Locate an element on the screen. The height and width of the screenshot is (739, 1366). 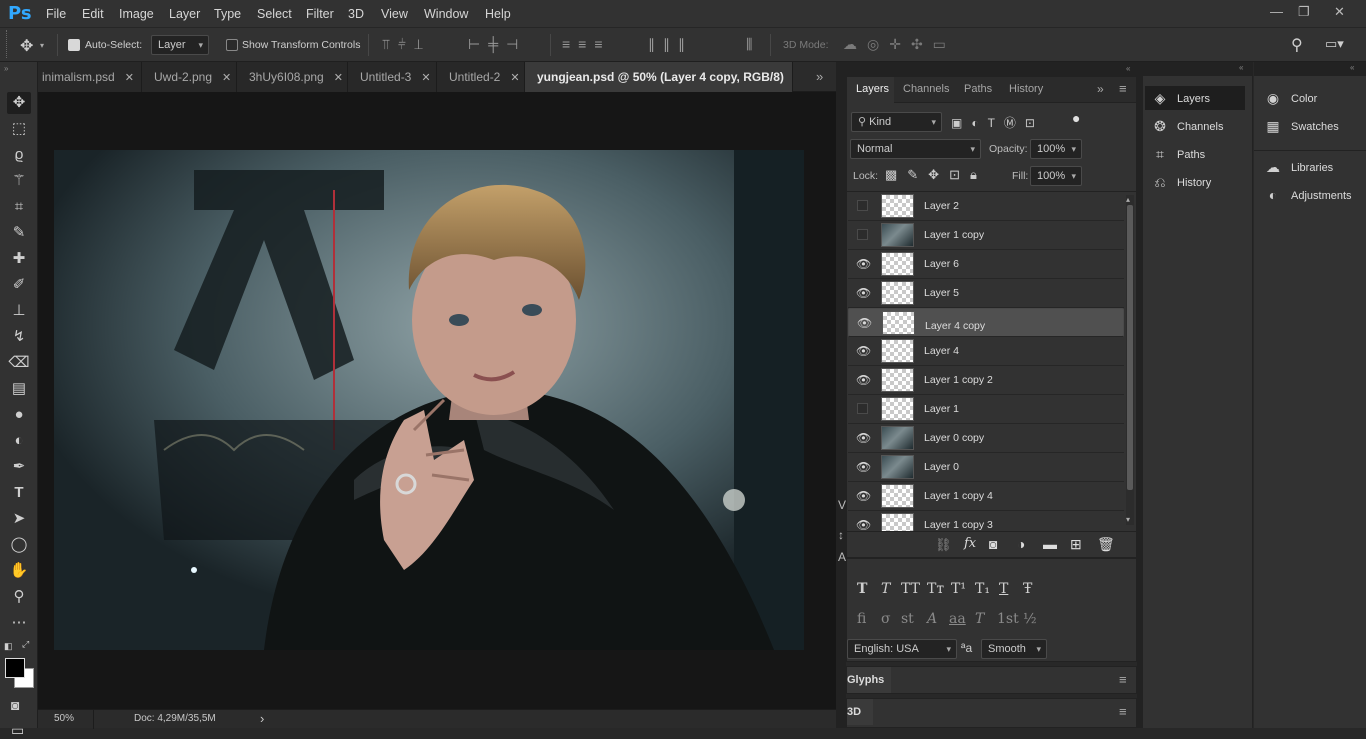
small-caps-icon: Tт is located at coordinates (935, 589).